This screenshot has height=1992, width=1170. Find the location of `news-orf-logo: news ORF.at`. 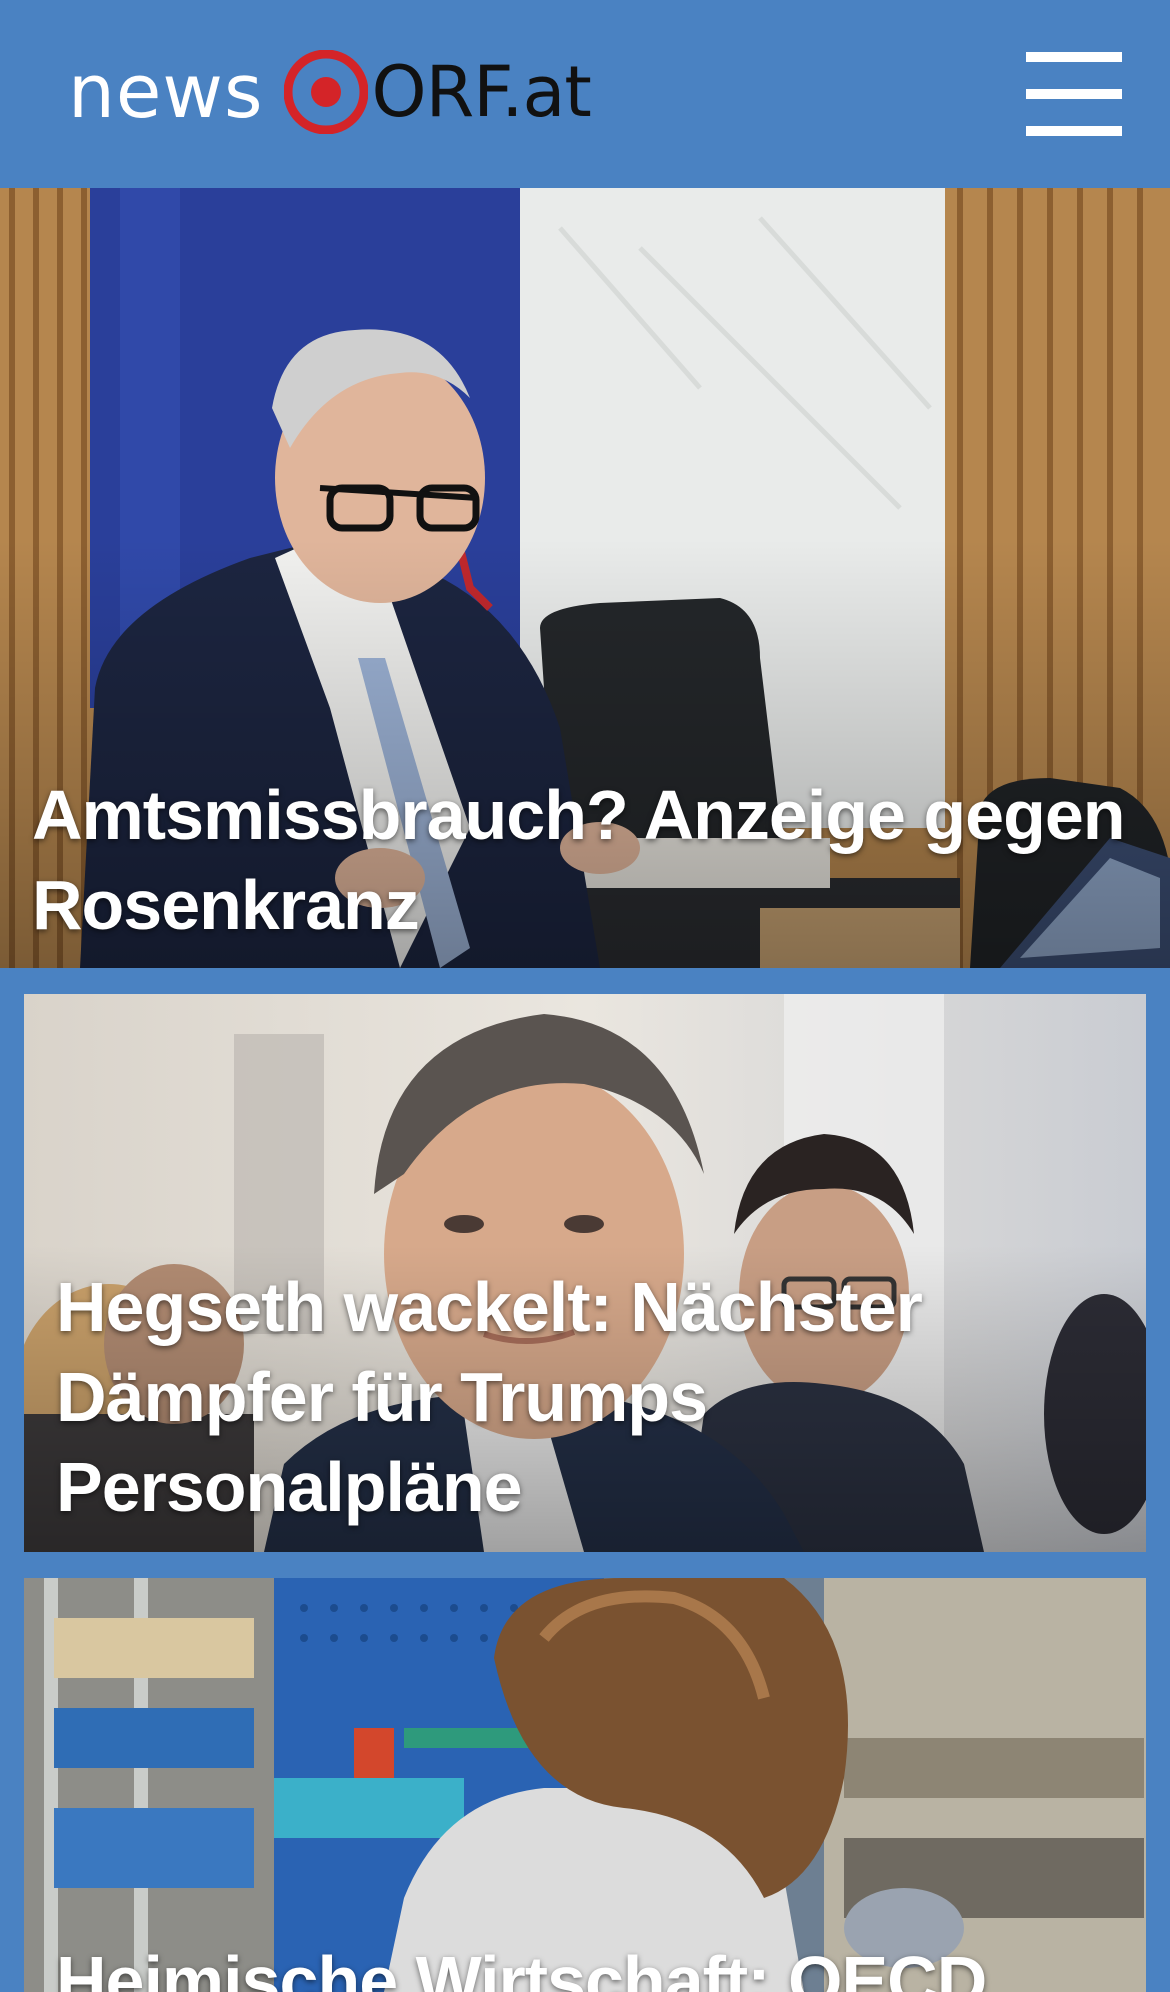

news-orf-logo: news ORF.at is located at coordinates (330, 92).